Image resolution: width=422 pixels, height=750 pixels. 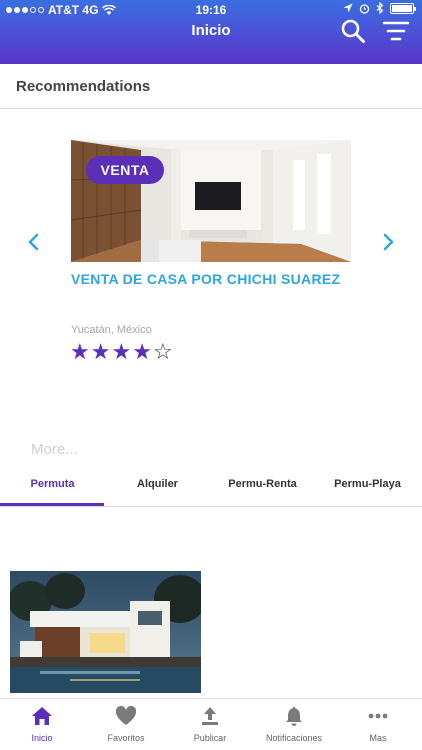 I want to click on app-header: AT&T 4G 19:16 Inicio, so click(x=211, y=32).